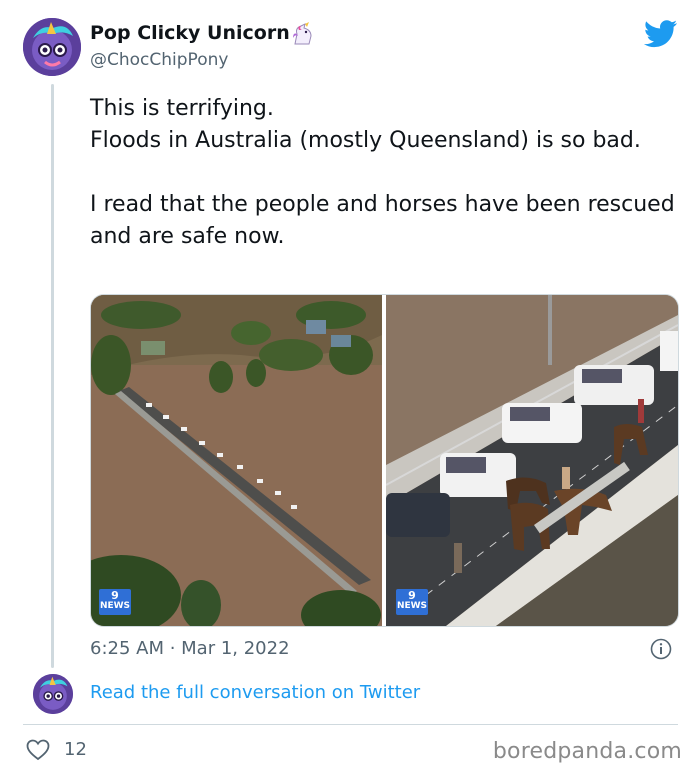 The image size is (700, 778). What do you see at coordinates (190, 648) in the screenshot?
I see `tweet-timestamp: 6:25 AM · Mar 1, 2022` at bounding box center [190, 648].